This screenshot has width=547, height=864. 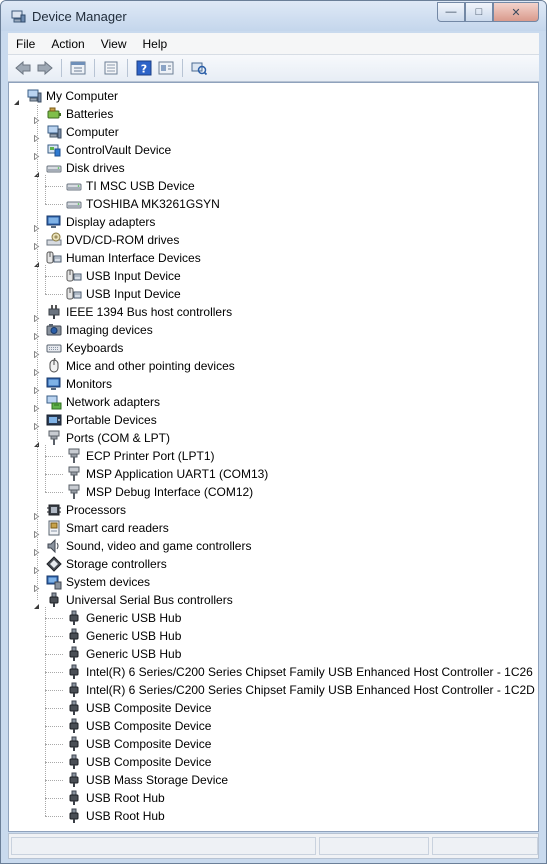 What do you see at coordinates (153, 204) in the screenshot?
I see `tree-item-label: TOSHIBA MK3261GSYN` at bounding box center [153, 204].